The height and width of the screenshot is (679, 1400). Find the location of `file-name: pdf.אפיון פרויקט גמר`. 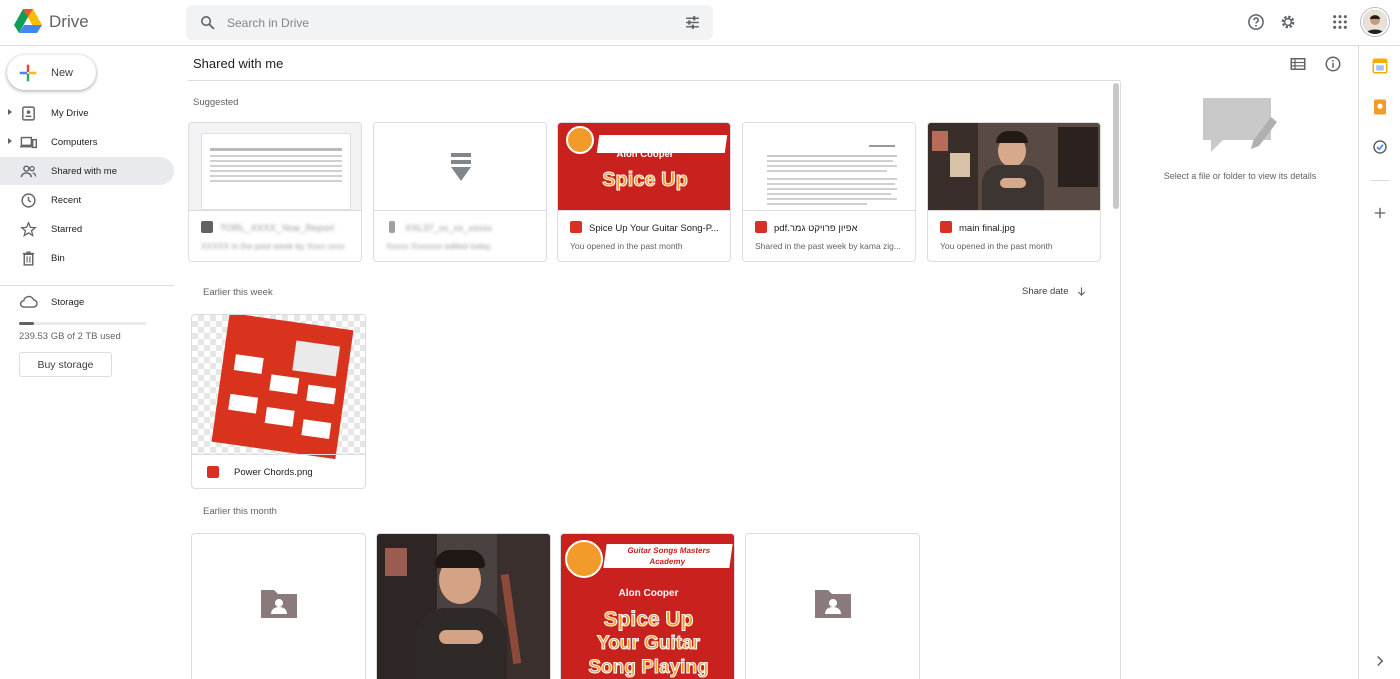

file-name: pdf.אפיון פרויקט גמר is located at coordinates (816, 228).